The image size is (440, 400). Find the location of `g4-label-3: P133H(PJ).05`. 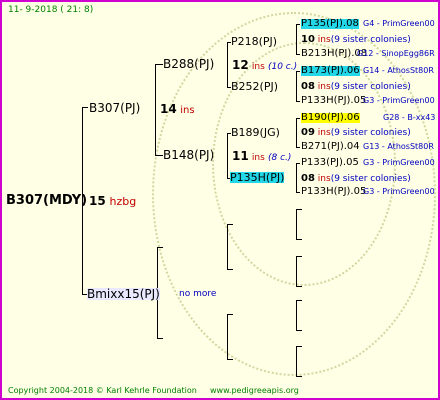

g4-label-3: P133H(PJ).05 is located at coordinates (333, 101).